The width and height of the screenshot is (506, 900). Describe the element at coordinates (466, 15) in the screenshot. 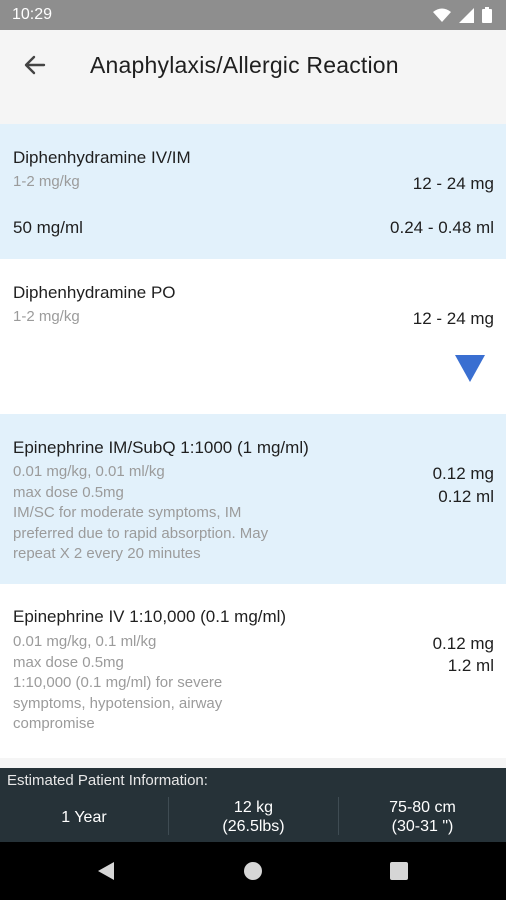

I see `signal-icon` at that location.